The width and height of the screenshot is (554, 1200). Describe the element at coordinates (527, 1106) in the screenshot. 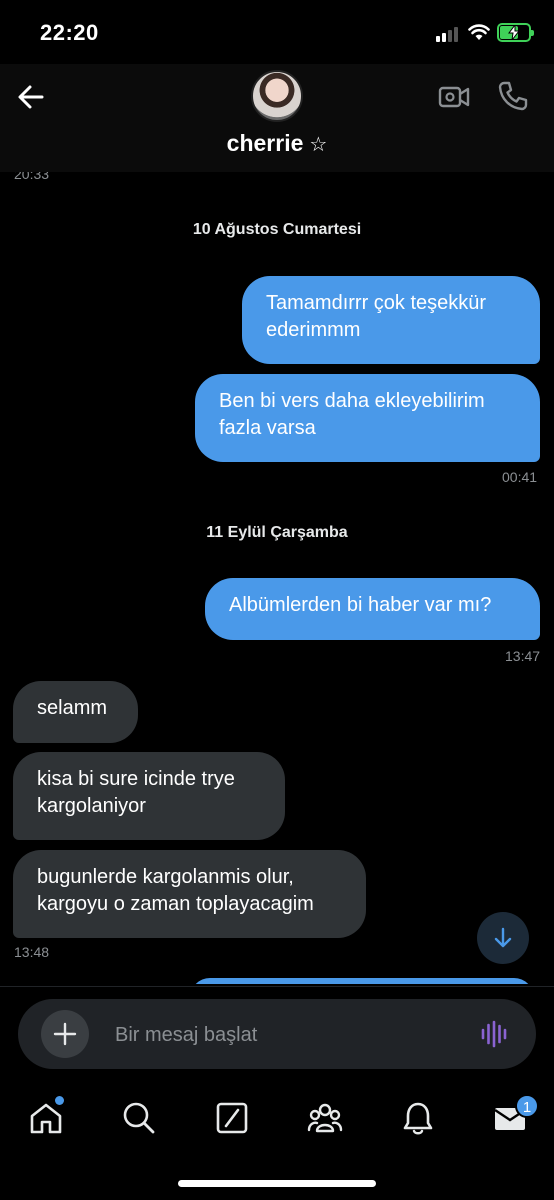

I see `messages-badge: 1` at that location.